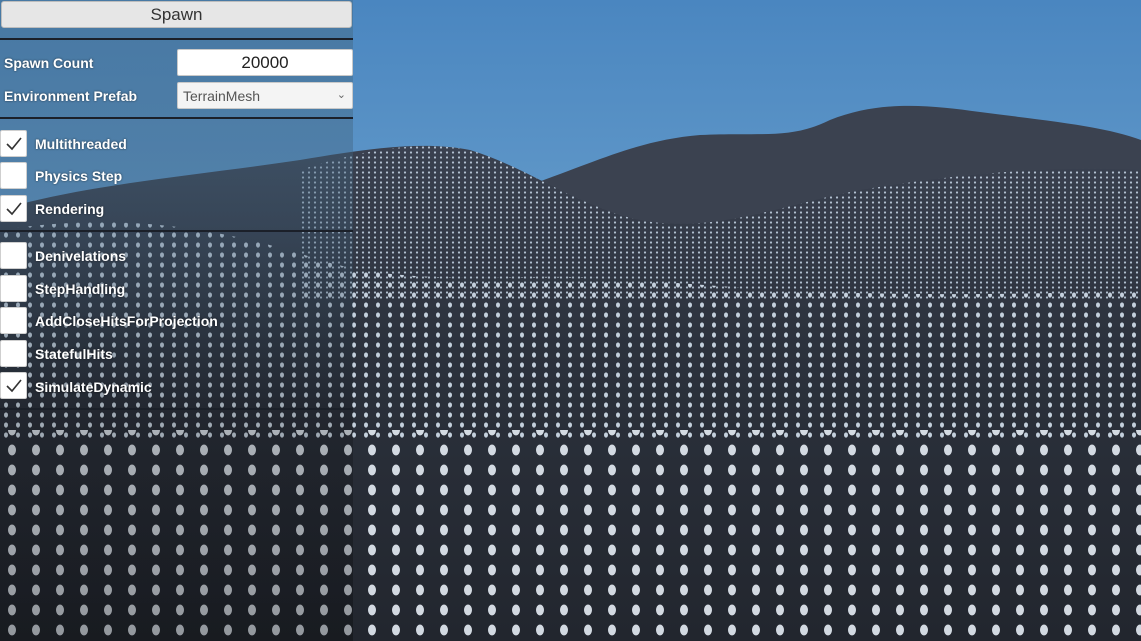  I want to click on spawn-count-input: 20000, so click(265, 62).